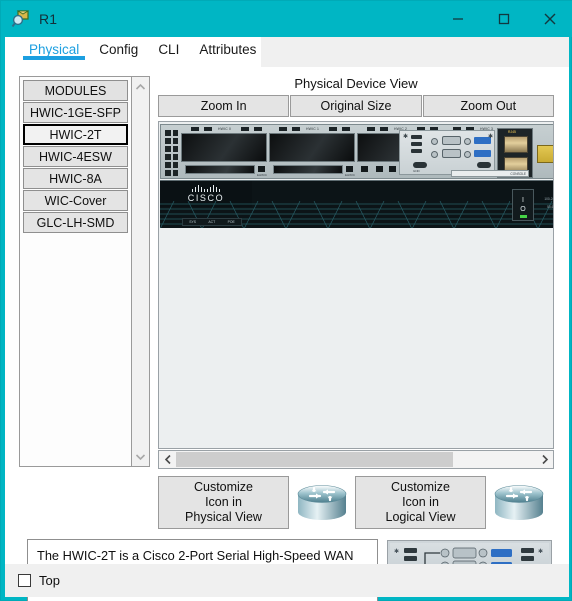  Describe the element at coordinates (545, 154) in the screenshot. I see `aux-port` at that location.